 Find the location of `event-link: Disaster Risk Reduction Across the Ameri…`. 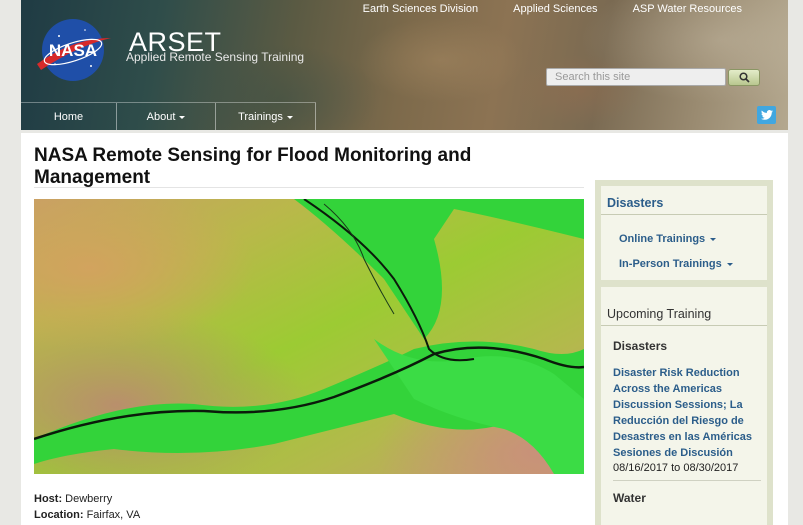

event-link: Disaster Risk Reduction Across the Ameri… is located at coordinates (681, 413).